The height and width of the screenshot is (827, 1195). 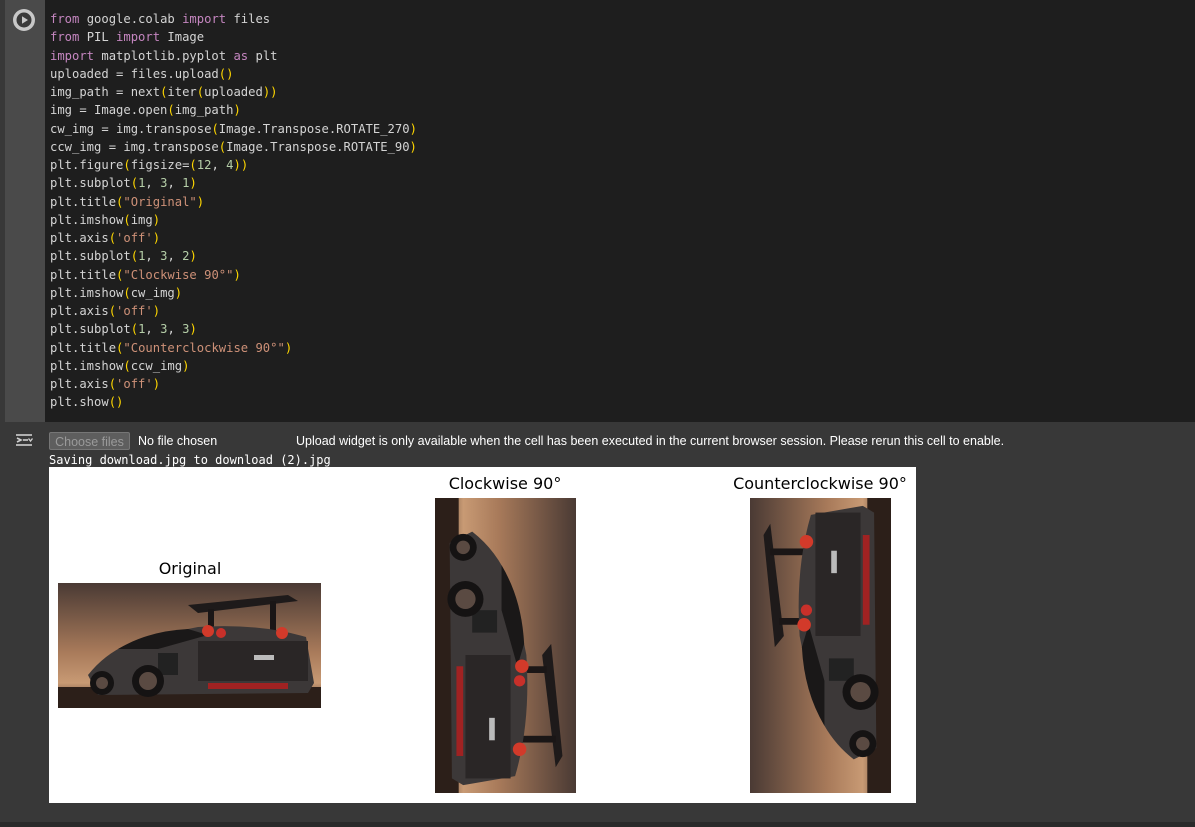 What do you see at coordinates (164, 92) in the screenshot?
I see `code-line: img_path = next(iter(uploaded))` at bounding box center [164, 92].